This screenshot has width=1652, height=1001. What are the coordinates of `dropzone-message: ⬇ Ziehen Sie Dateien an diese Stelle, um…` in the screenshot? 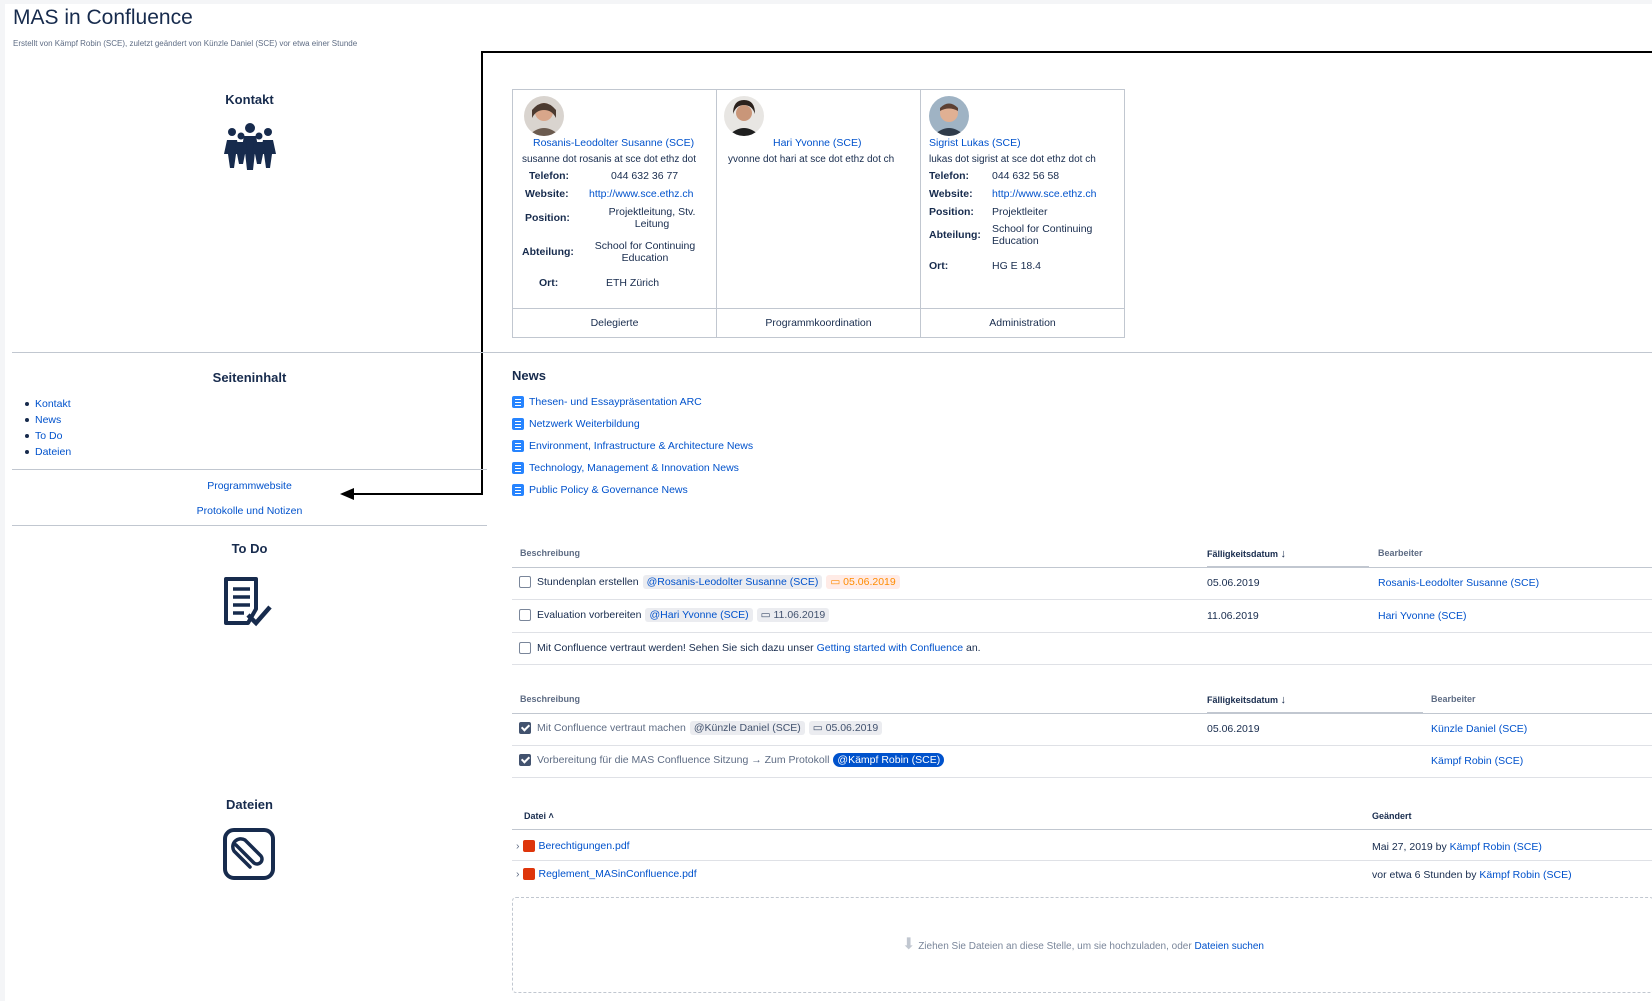 It's located at (1082, 944).